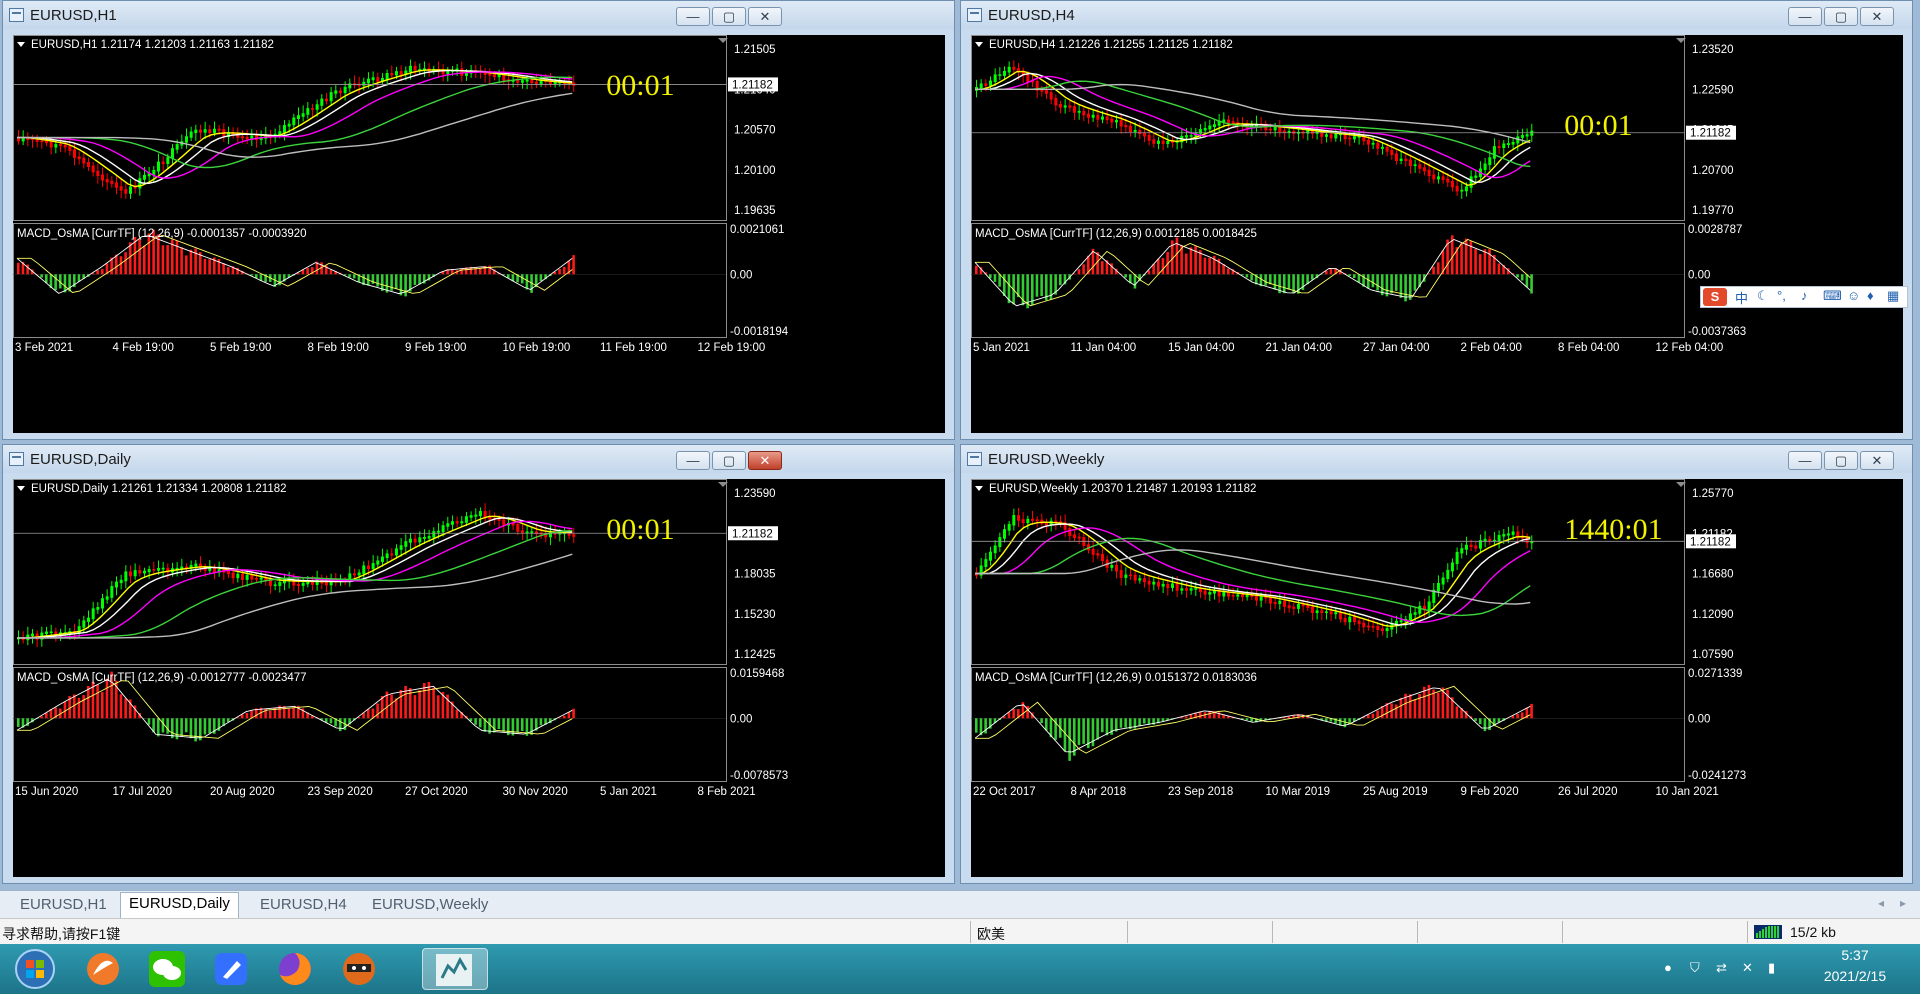  I want to click on time-axis-label: 10 Jan 2021, so click(1687, 792).